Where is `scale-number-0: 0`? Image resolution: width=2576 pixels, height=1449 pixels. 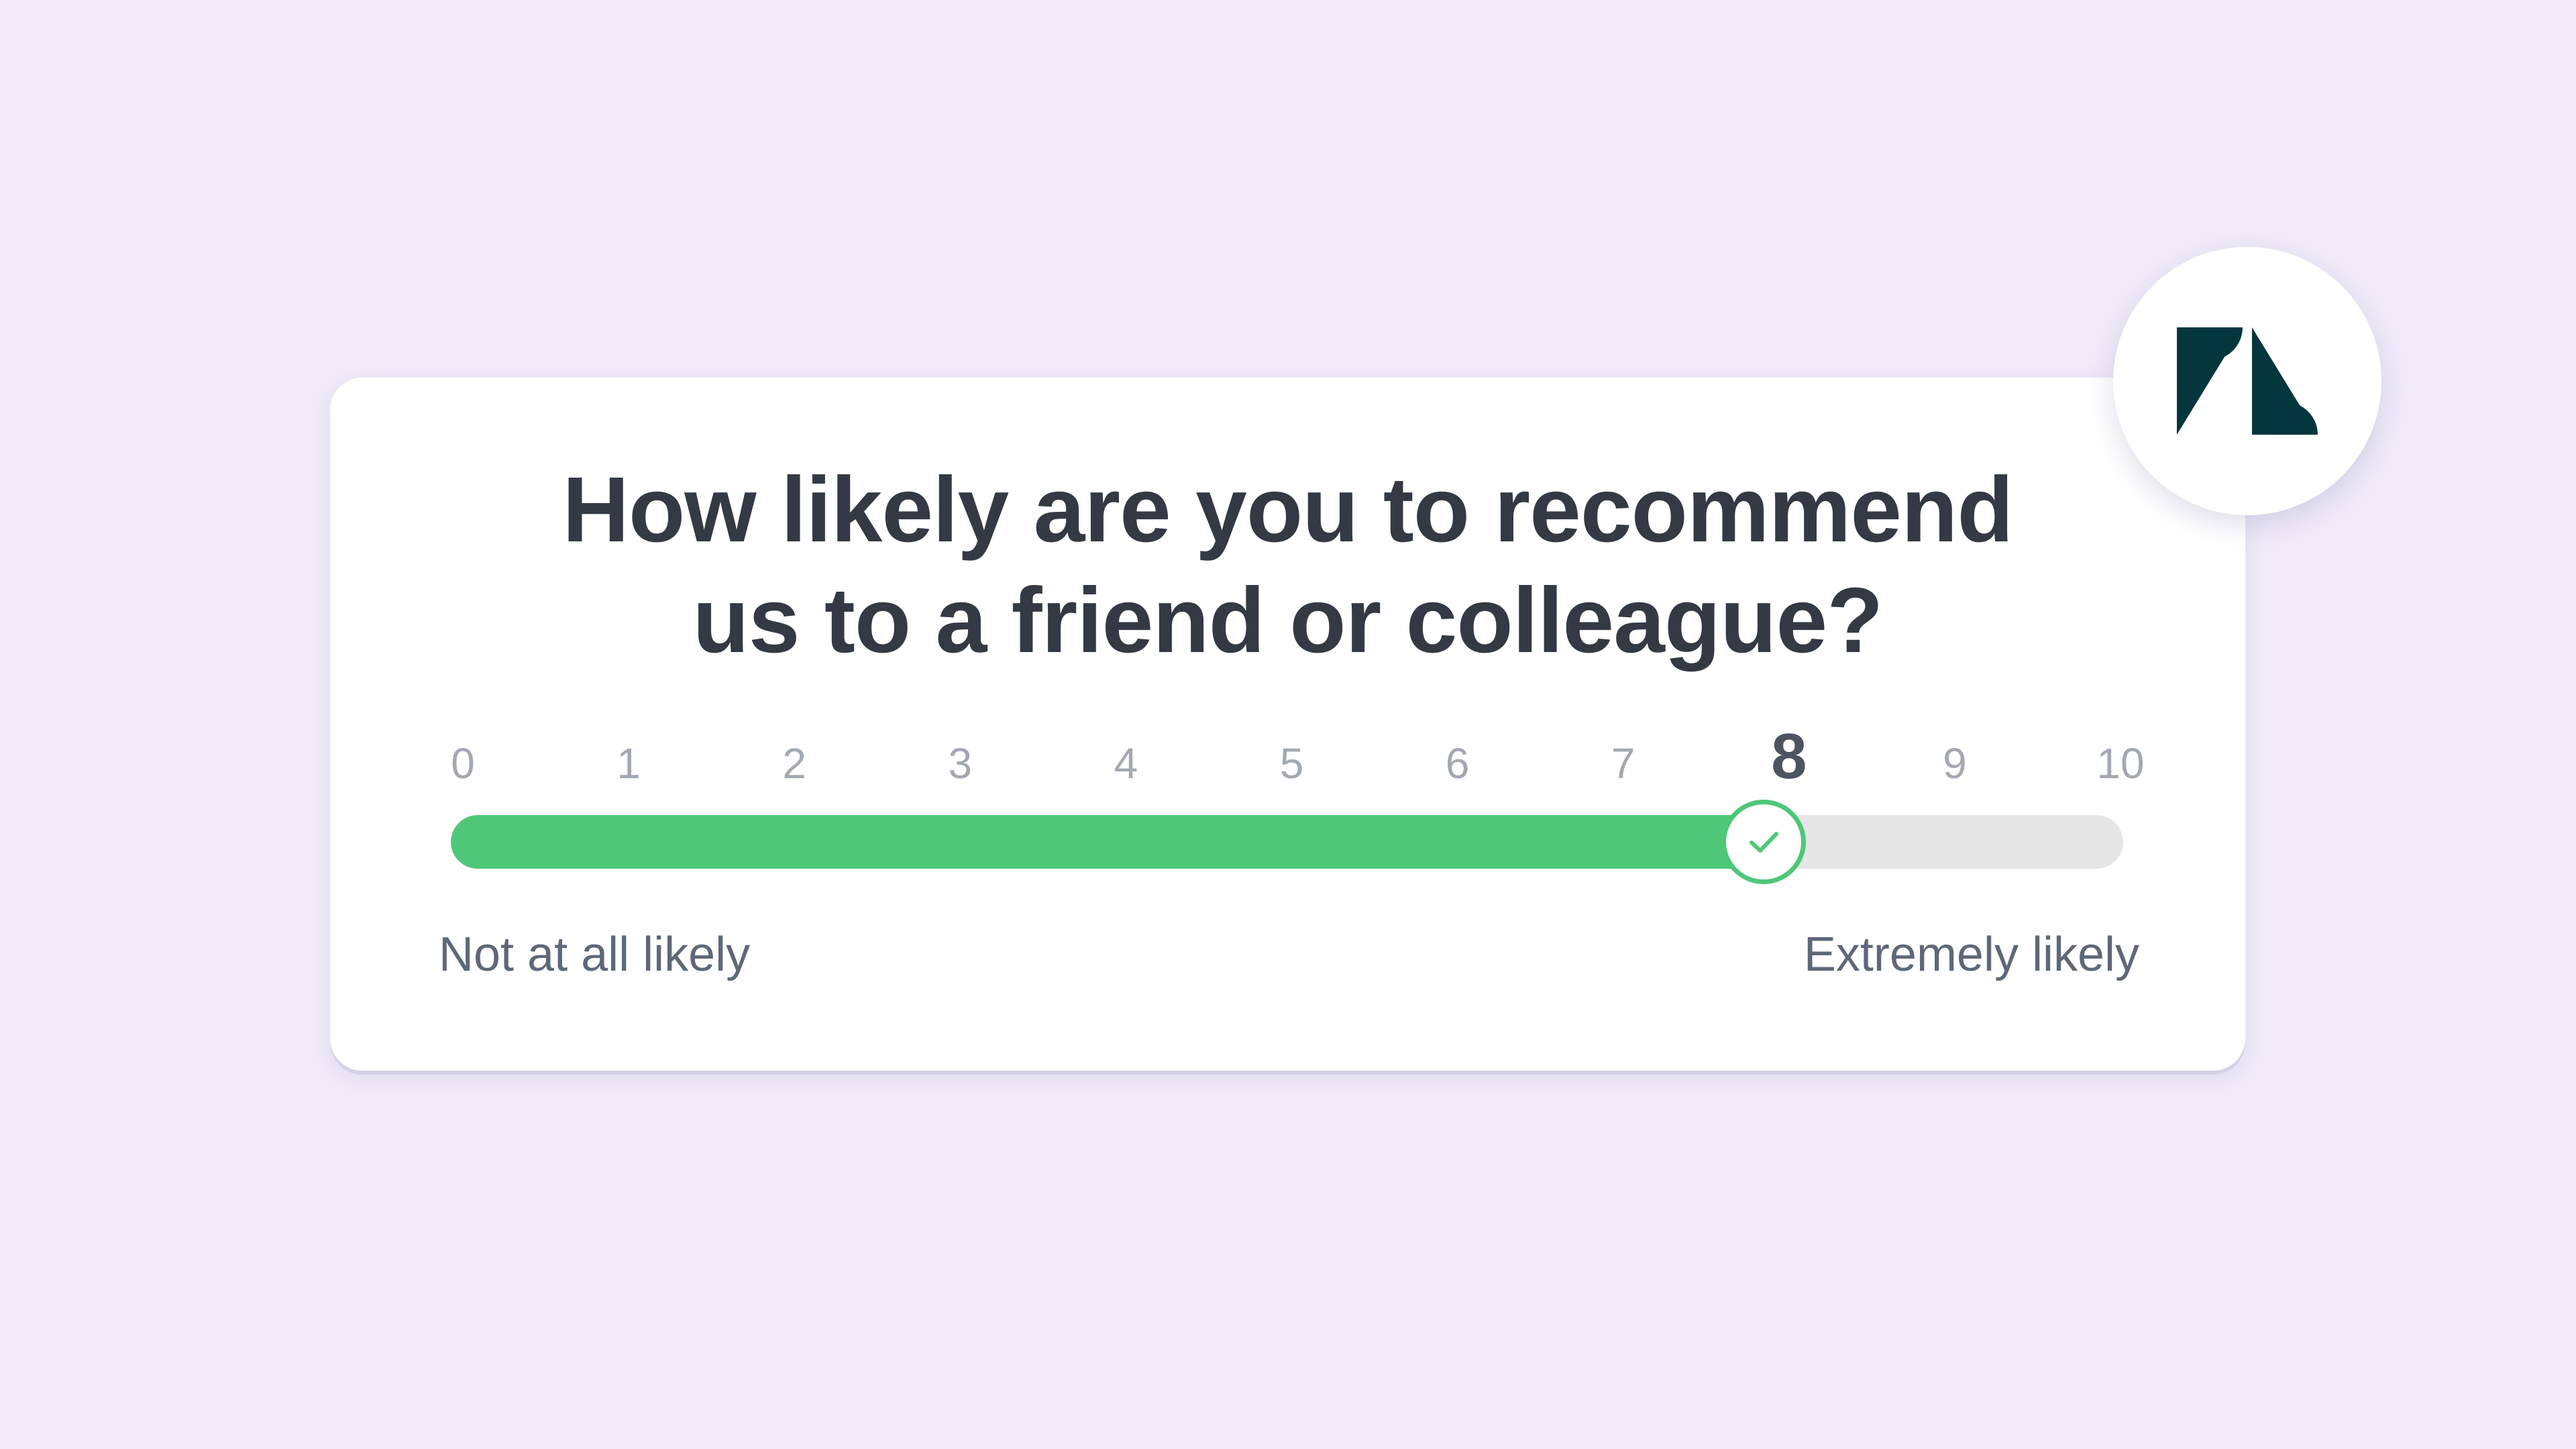 scale-number-0: 0 is located at coordinates (463, 763).